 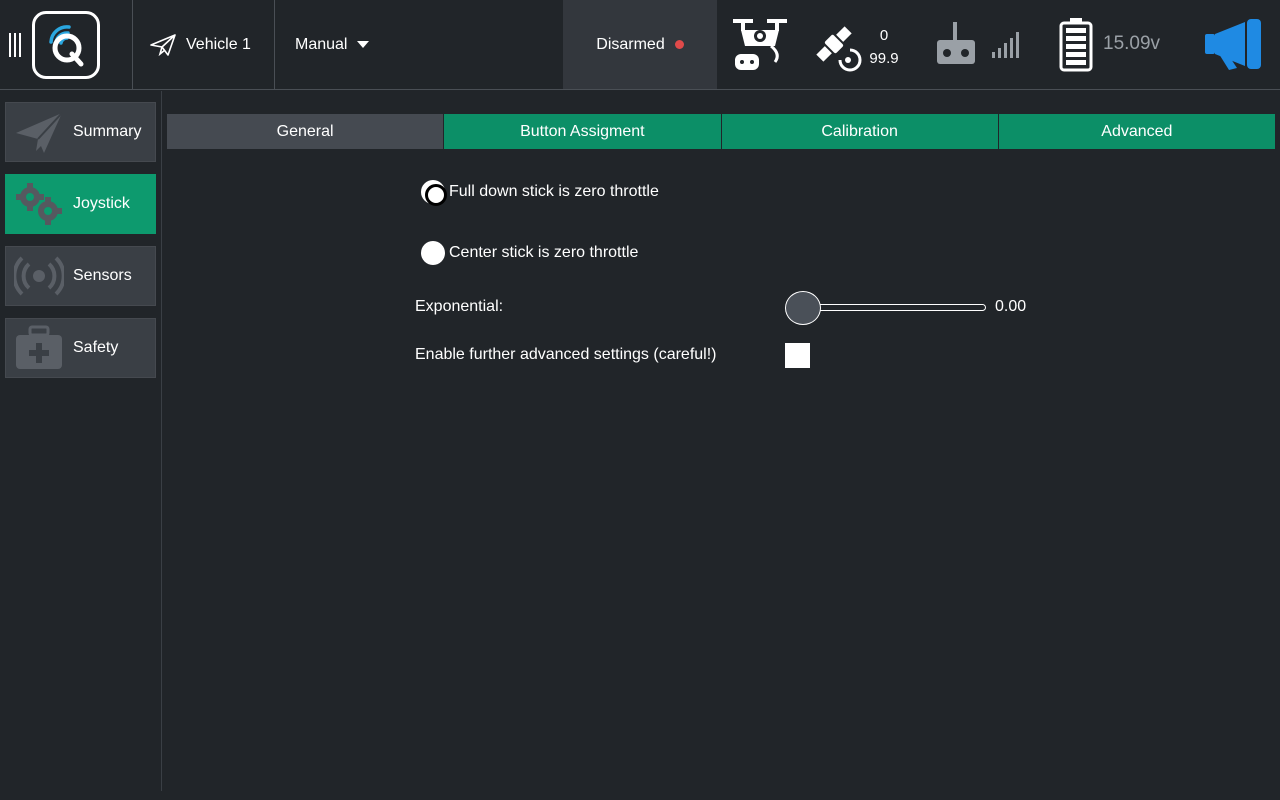 I want to click on exponential-label: Exponential:, so click(x=459, y=306).